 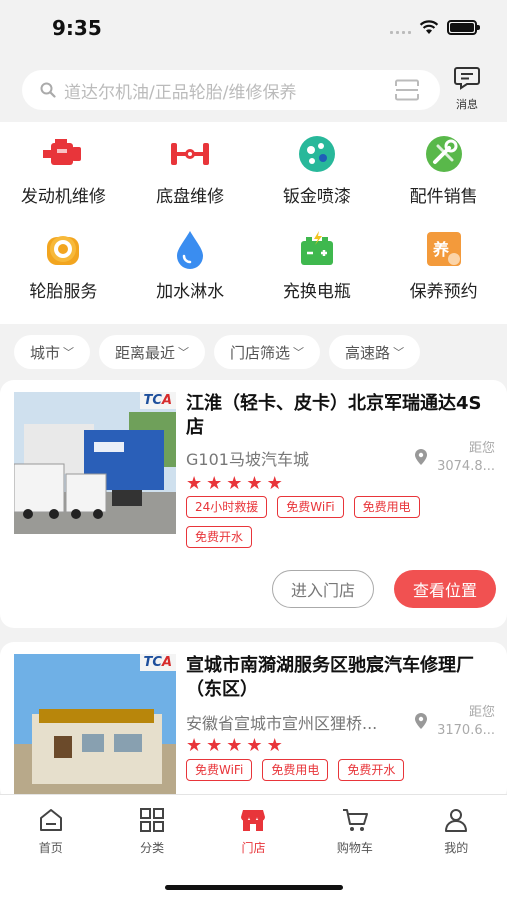 I want to click on filter-distance: 距离最近 ﹀, so click(x=152, y=352).